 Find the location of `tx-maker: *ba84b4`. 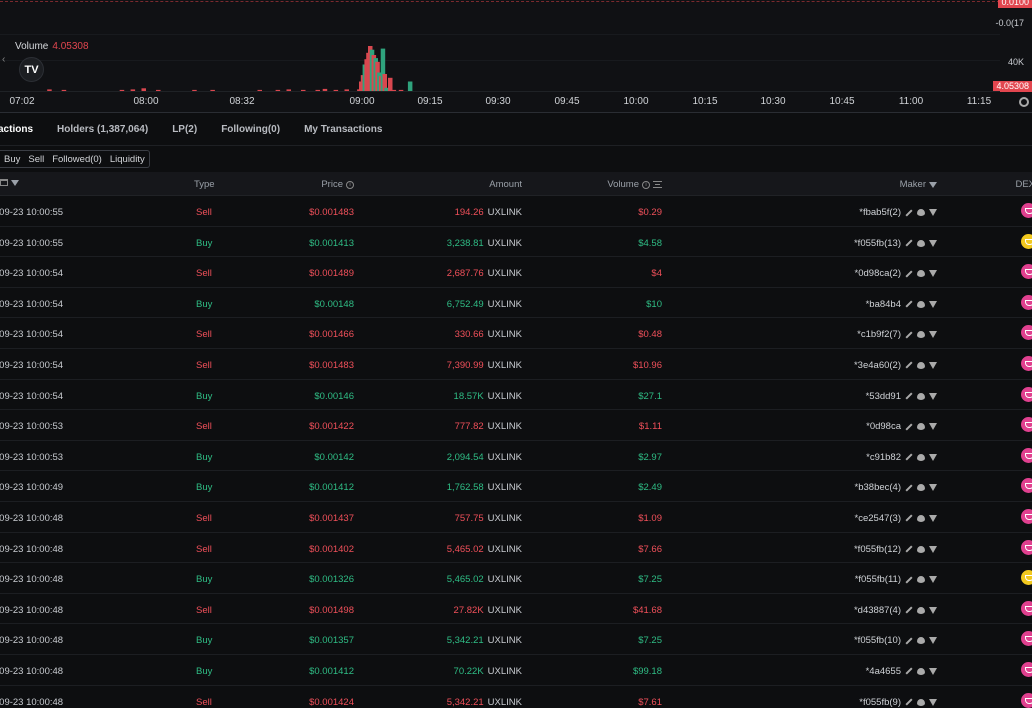

tx-maker: *ba84b4 is located at coordinates (901, 304).